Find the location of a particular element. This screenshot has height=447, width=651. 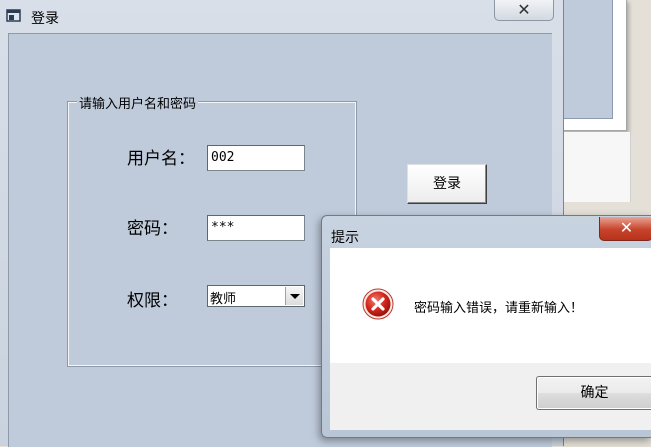

password-input: *** is located at coordinates (256, 228).